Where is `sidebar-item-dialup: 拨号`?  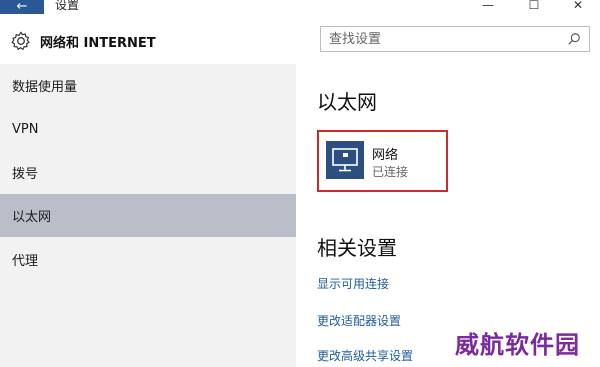
sidebar-item-dialup: 拨号 is located at coordinates (148, 172).